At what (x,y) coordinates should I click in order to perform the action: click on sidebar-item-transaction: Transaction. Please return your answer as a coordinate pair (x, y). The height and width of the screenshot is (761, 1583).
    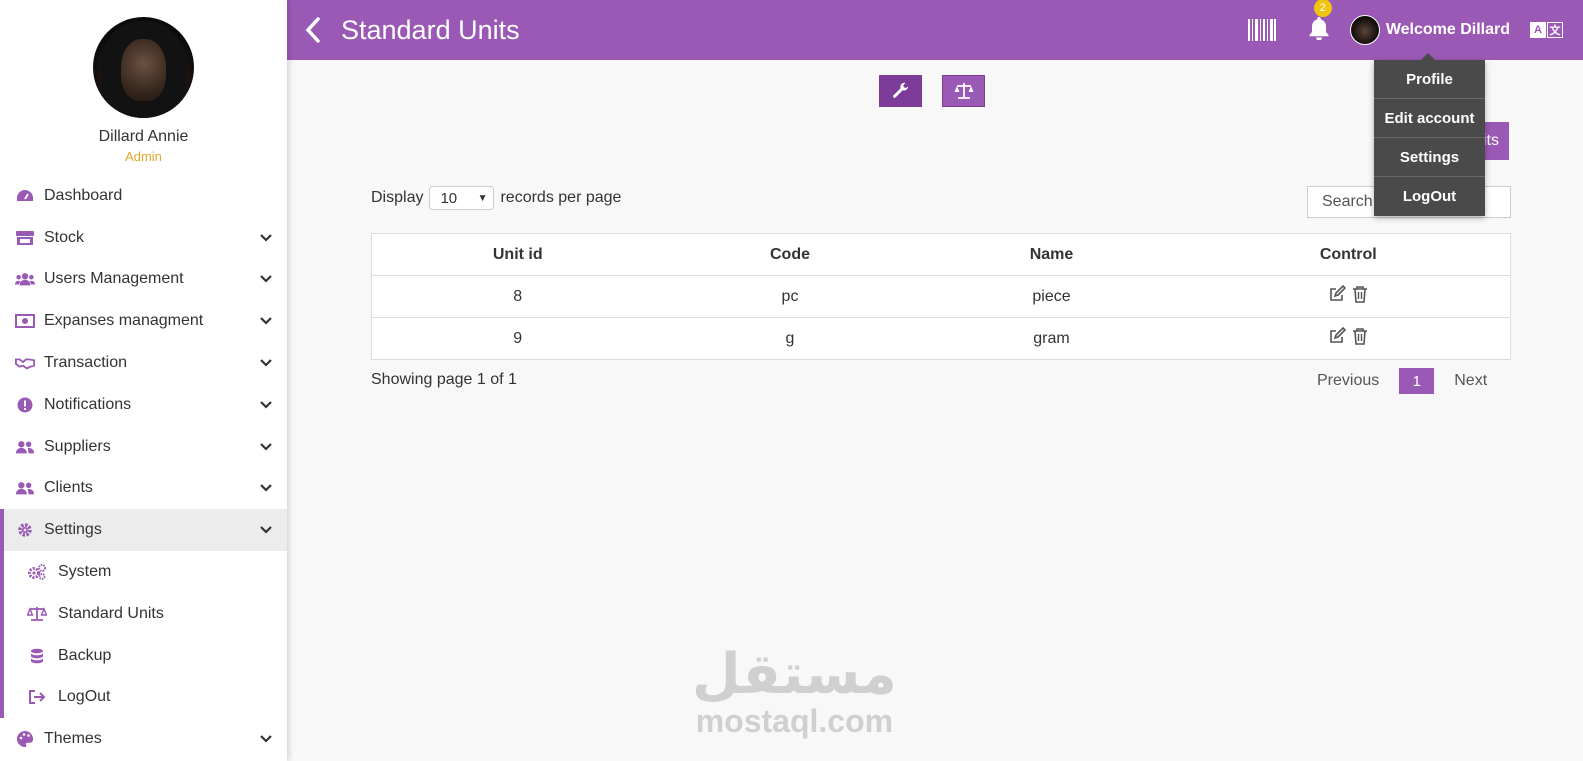
    Looking at the image, I should click on (143, 363).